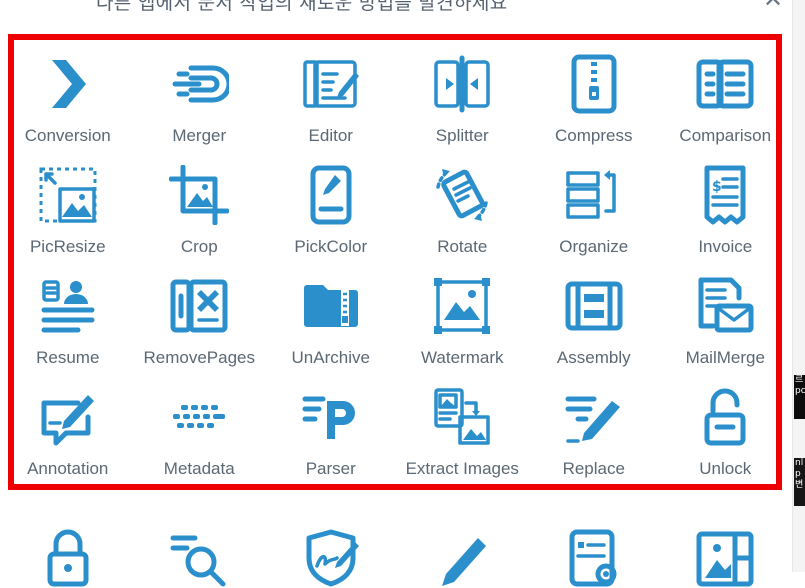 This screenshot has height=588, width=805. Describe the element at coordinates (594, 84) in the screenshot. I see `zip-file-icon` at that location.